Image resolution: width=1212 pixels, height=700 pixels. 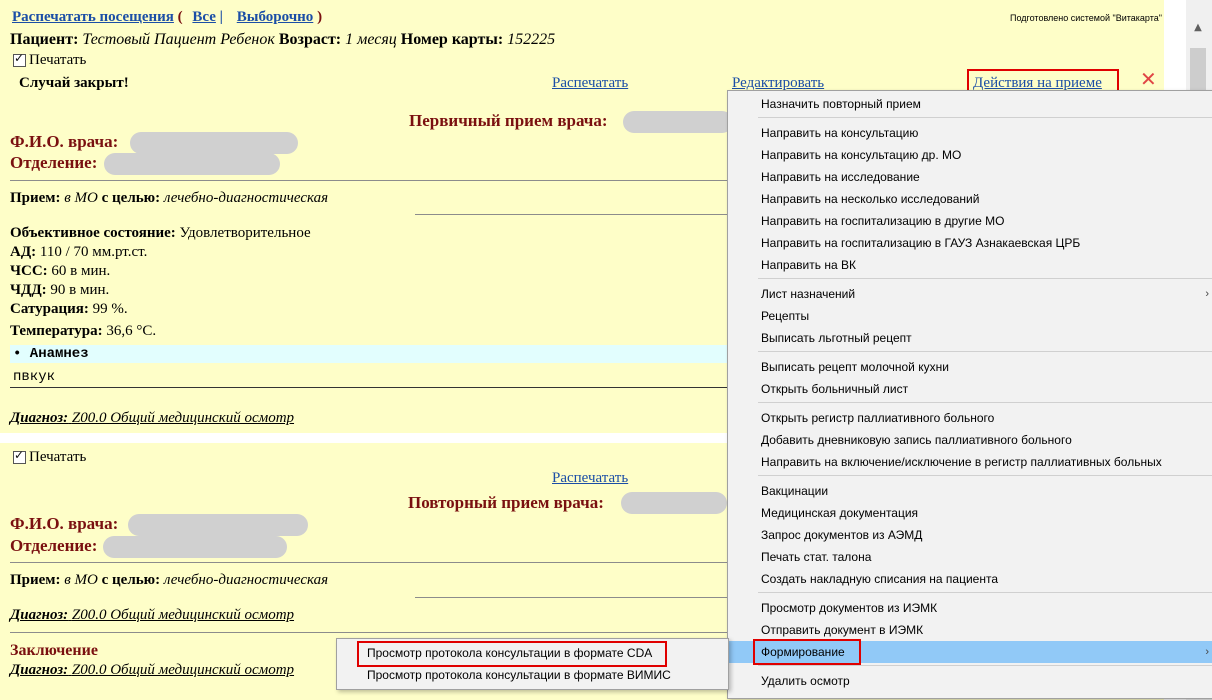 I want to click on conclusion-heading: Заключение, so click(x=54, y=650).